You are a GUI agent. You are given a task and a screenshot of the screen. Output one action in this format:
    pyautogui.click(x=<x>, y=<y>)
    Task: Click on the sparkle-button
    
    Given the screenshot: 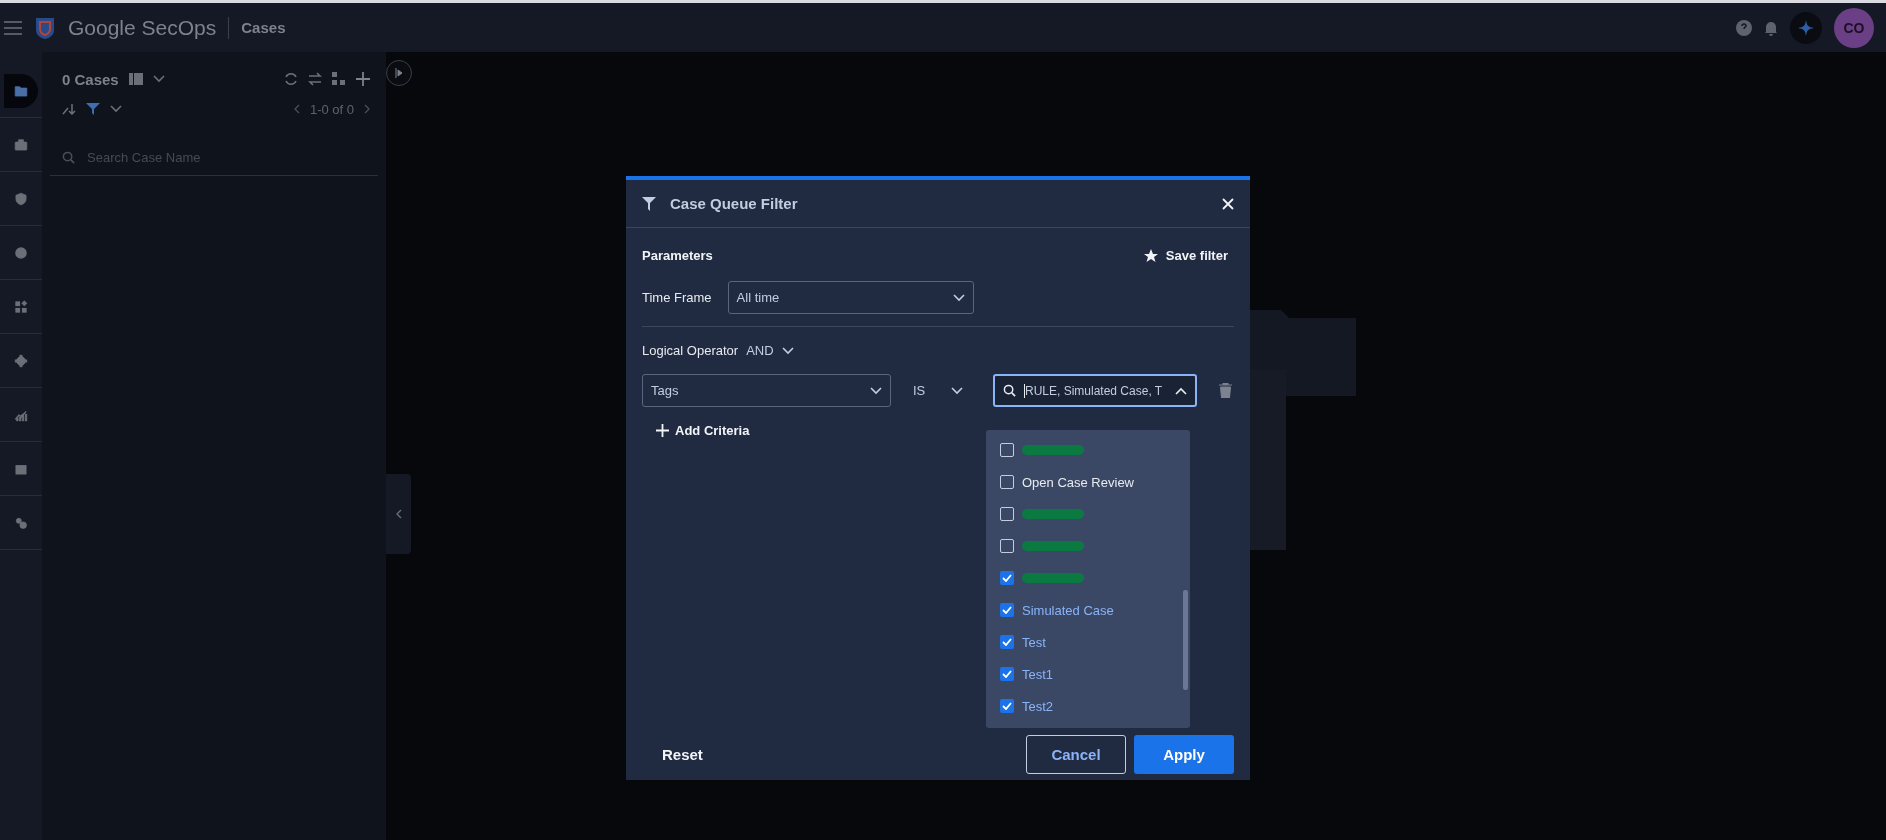 What is the action you would take?
    pyautogui.click(x=1806, y=27)
    